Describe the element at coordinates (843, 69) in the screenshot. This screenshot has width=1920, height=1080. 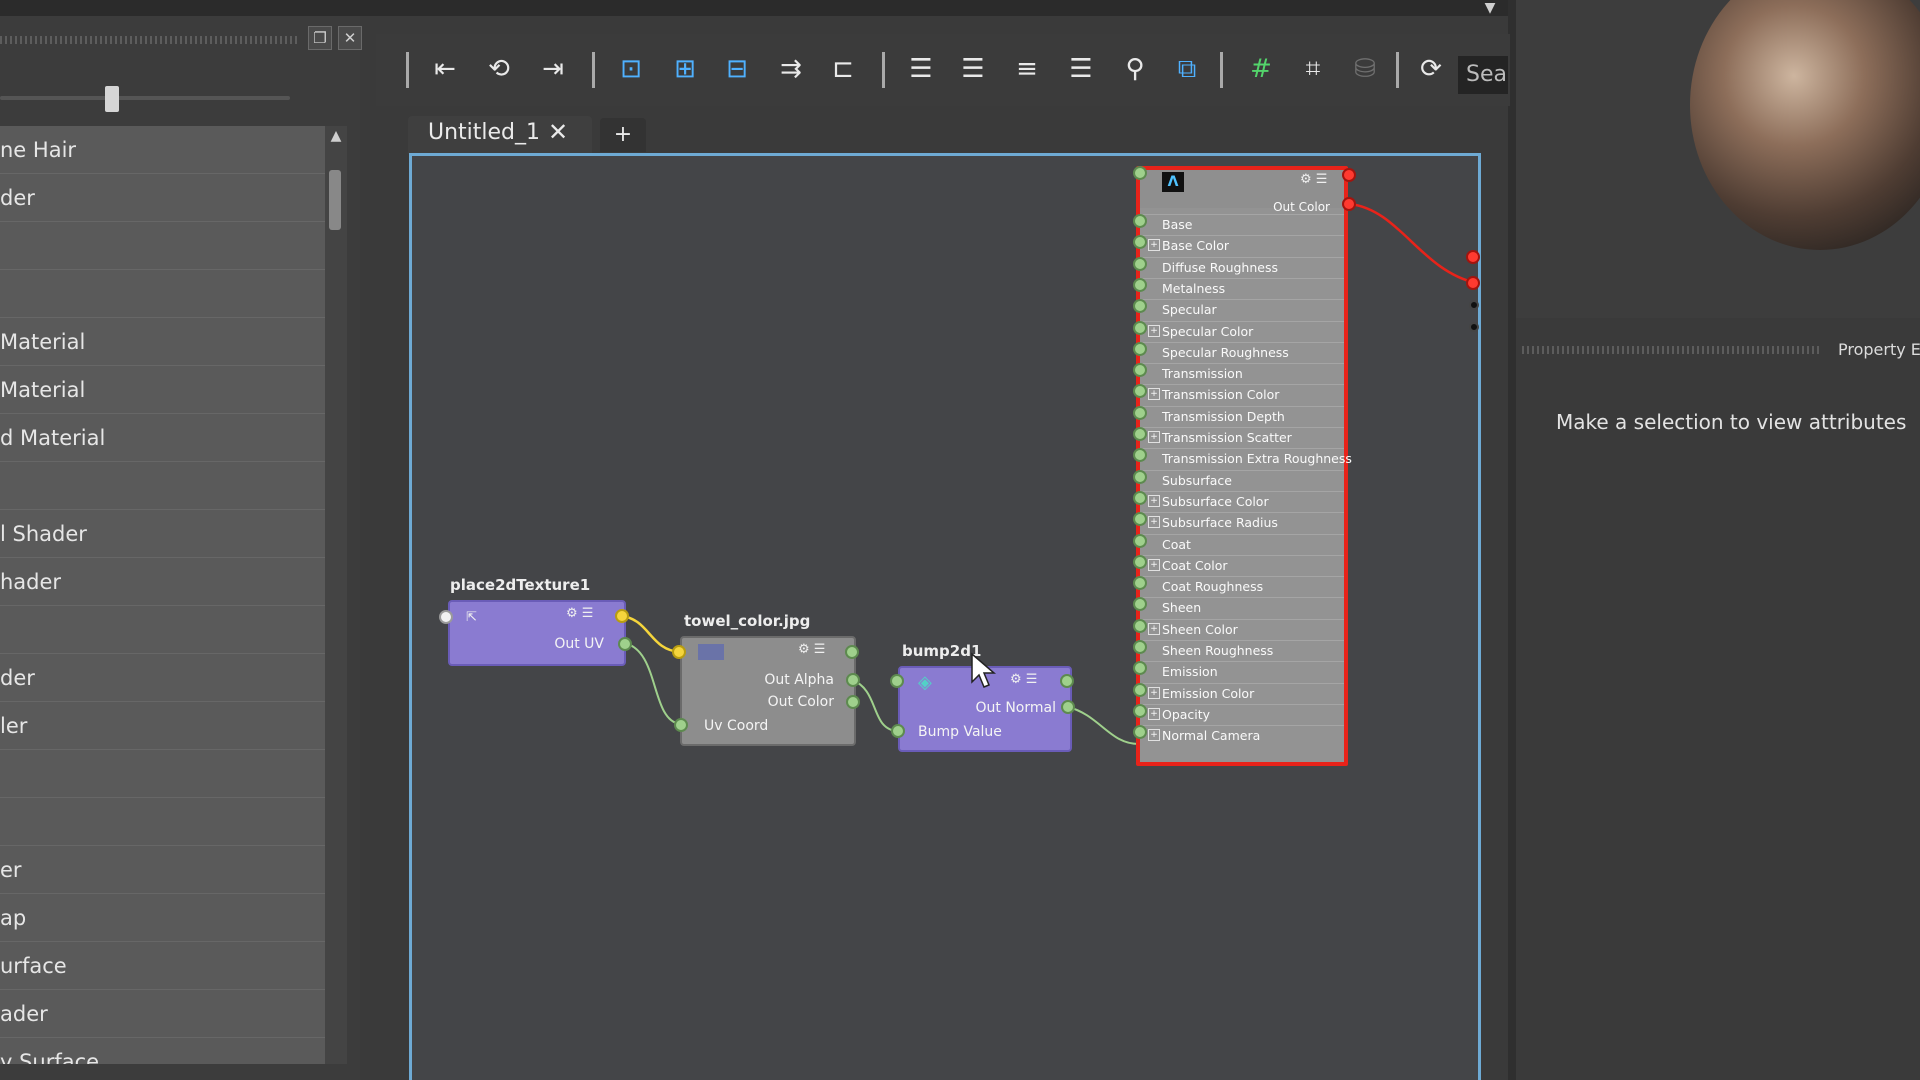
I see `bracket-select-icon: ⊏` at that location.